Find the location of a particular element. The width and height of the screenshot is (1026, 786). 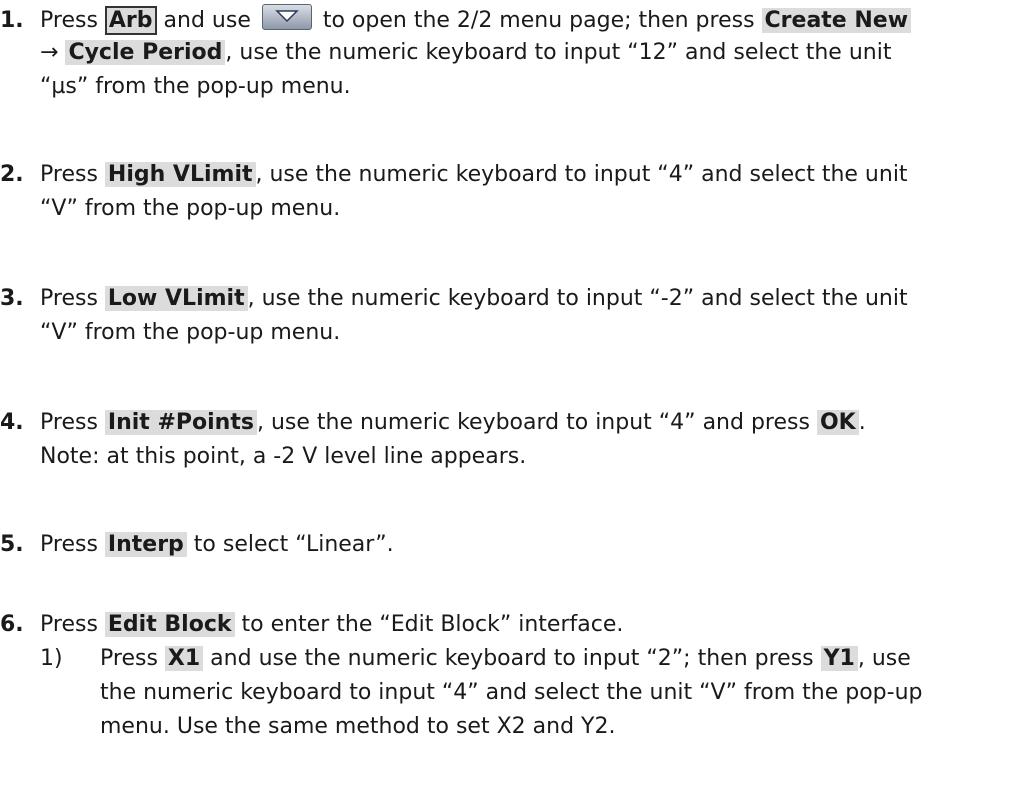

key-interp: Interp is located at coordinates (145, 544).